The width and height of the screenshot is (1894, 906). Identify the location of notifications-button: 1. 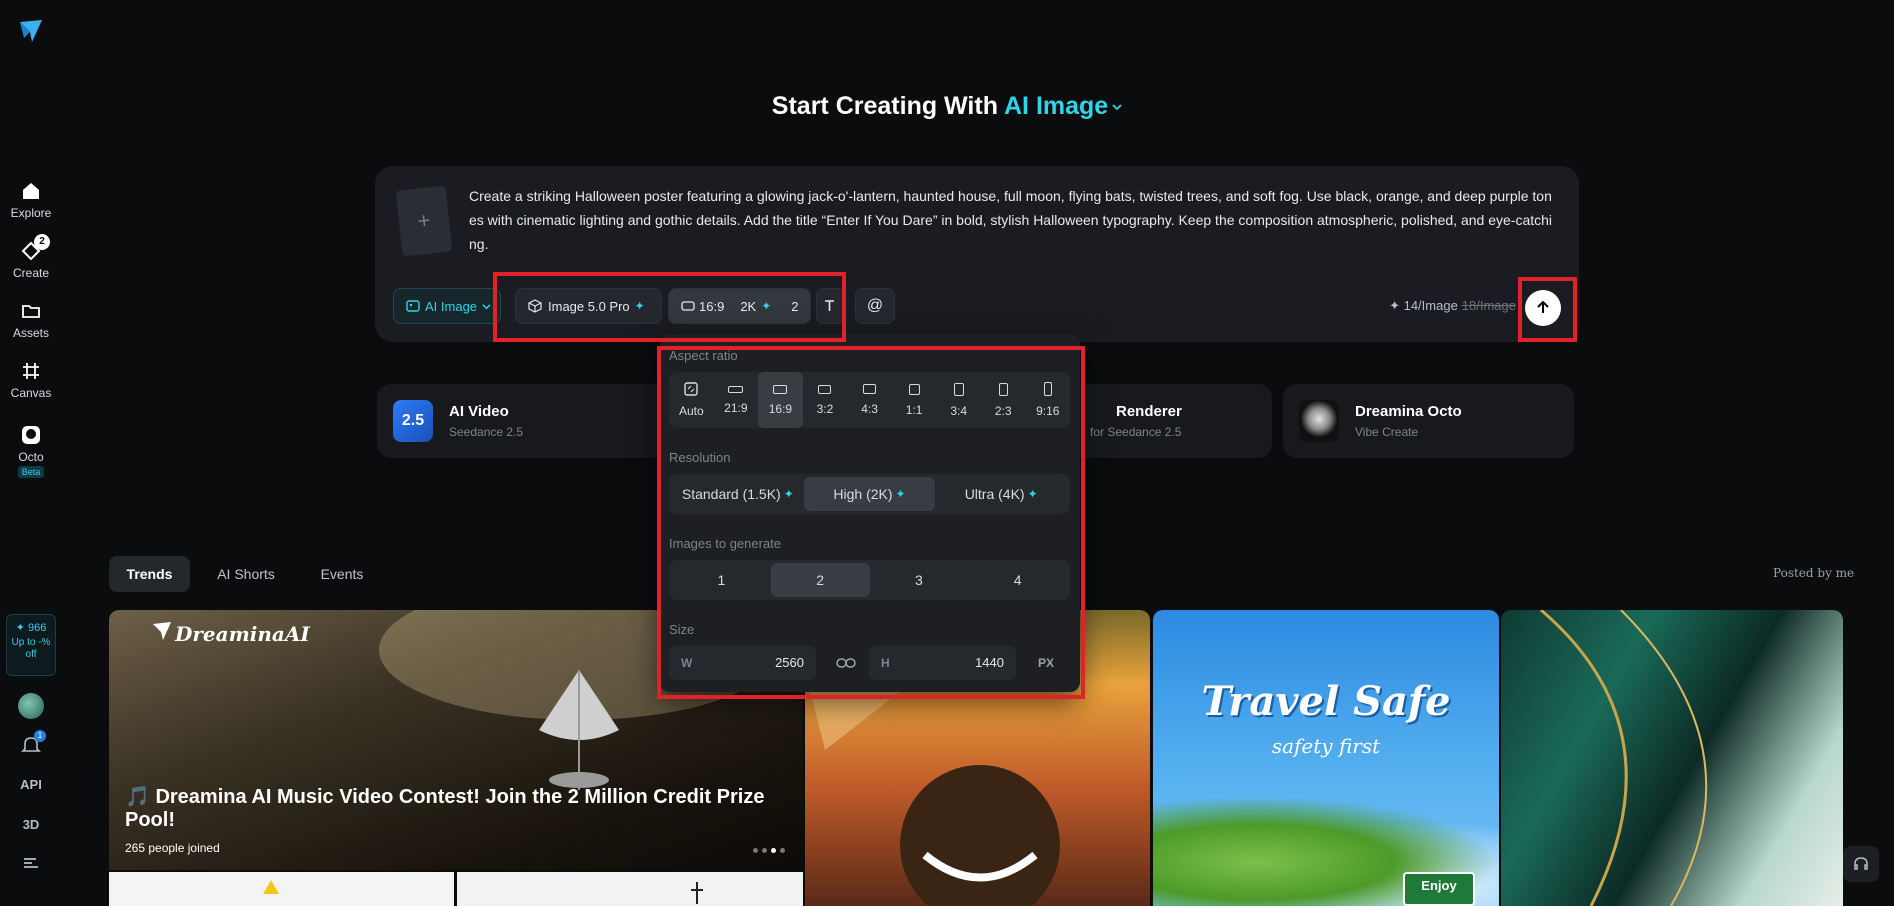
(33, 743).